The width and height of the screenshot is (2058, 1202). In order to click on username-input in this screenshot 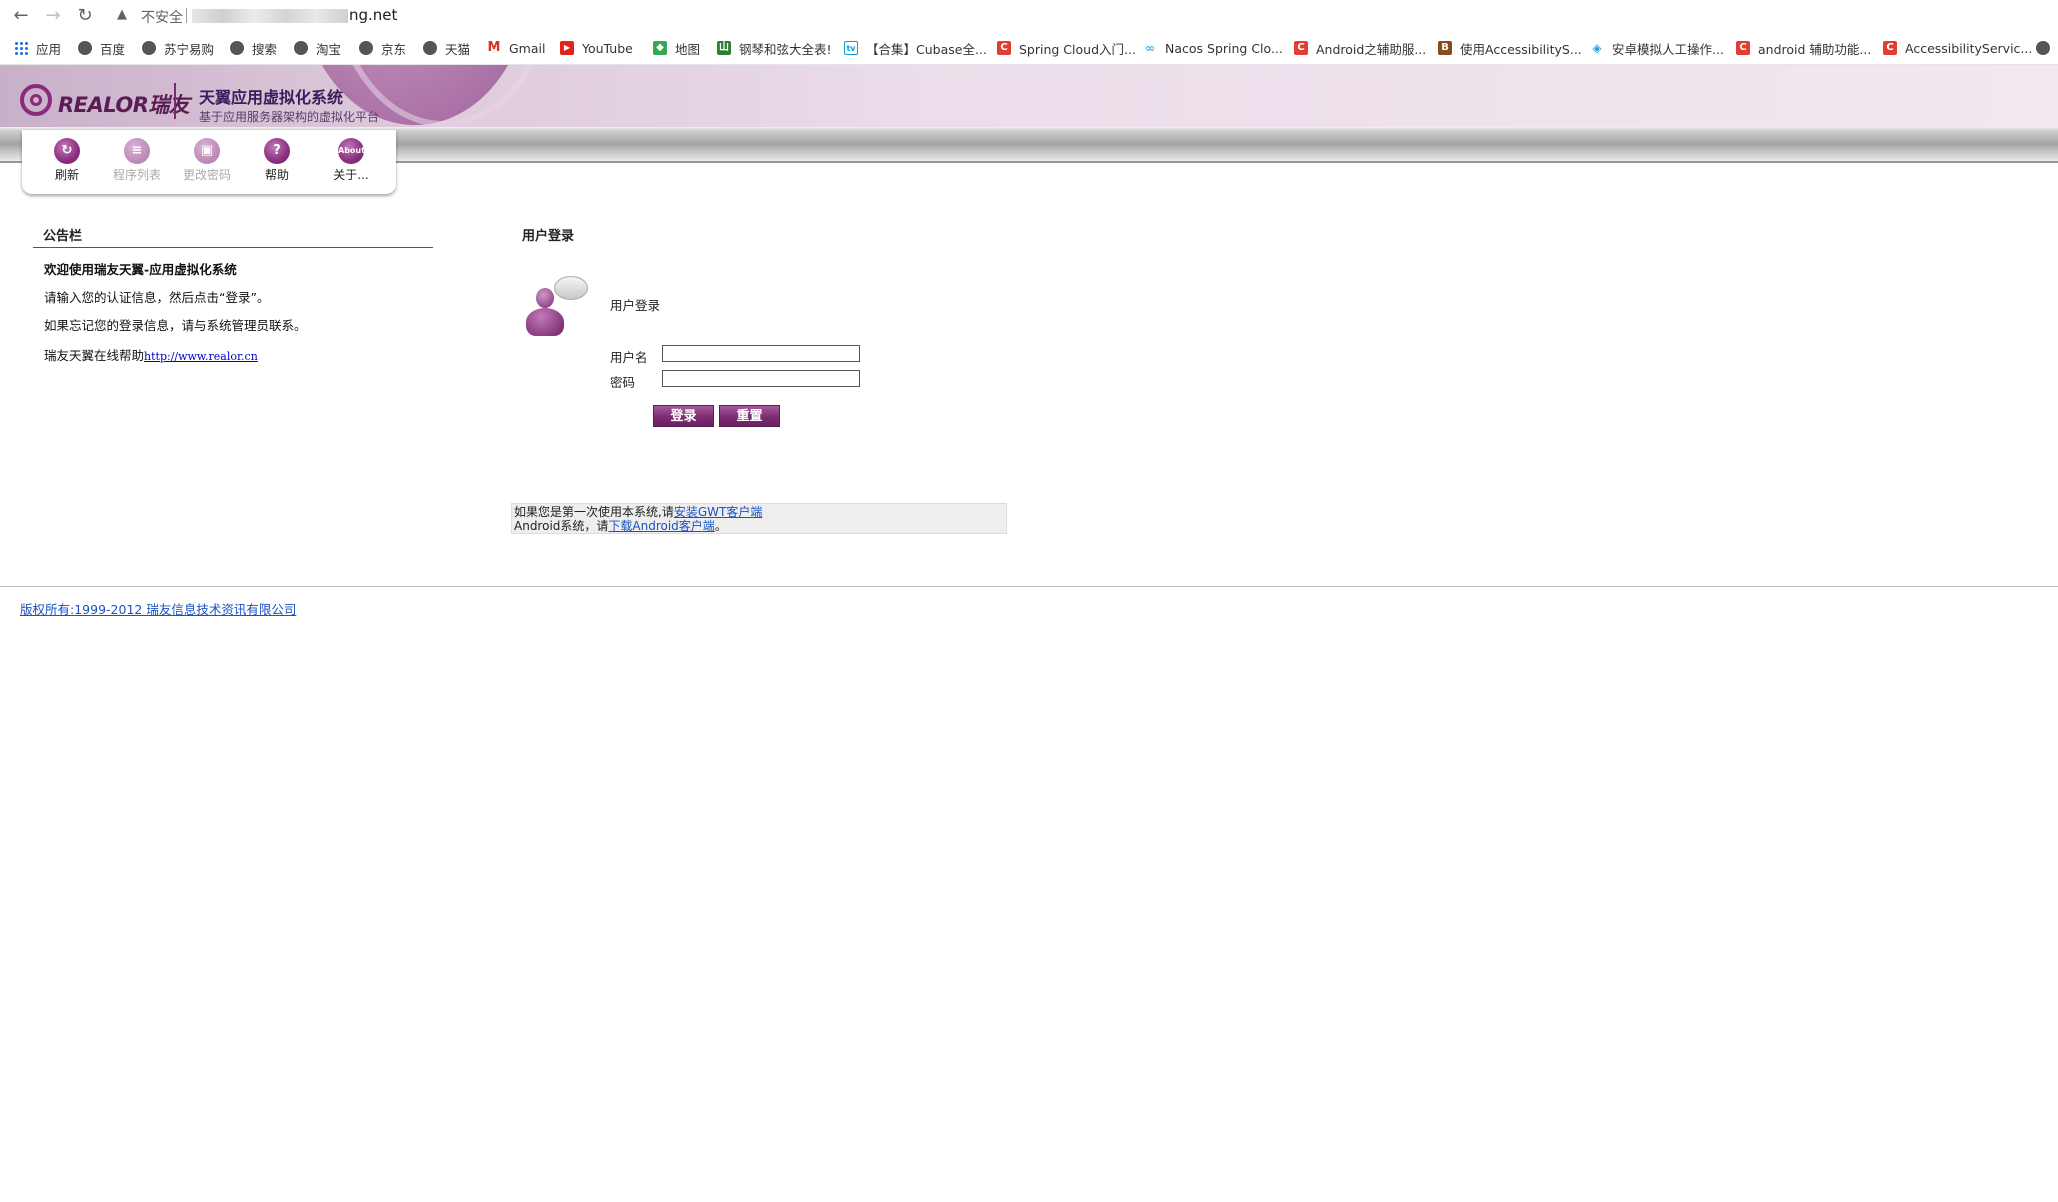, I will do `click(761, 353)`.